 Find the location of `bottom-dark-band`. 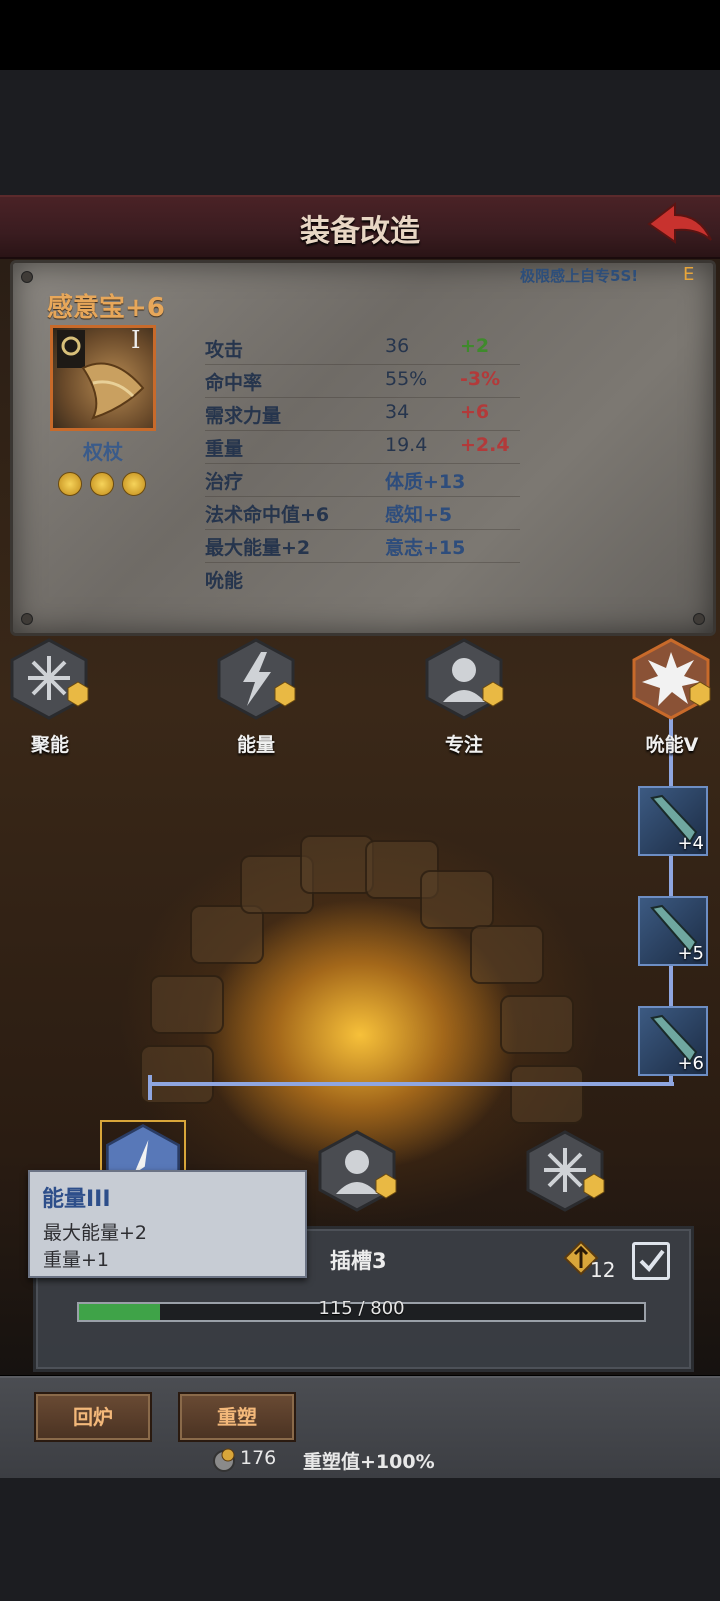

bottom-dark-band is located at coordinates (360, 1539).